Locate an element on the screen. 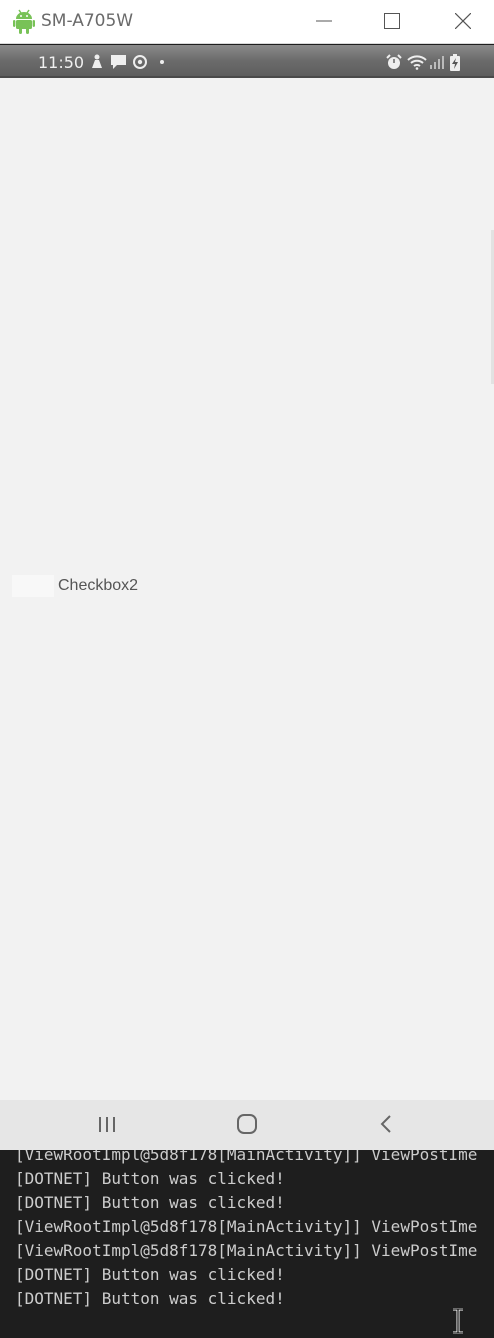  text-cursor-icon is located at coordinates (458, 1321).